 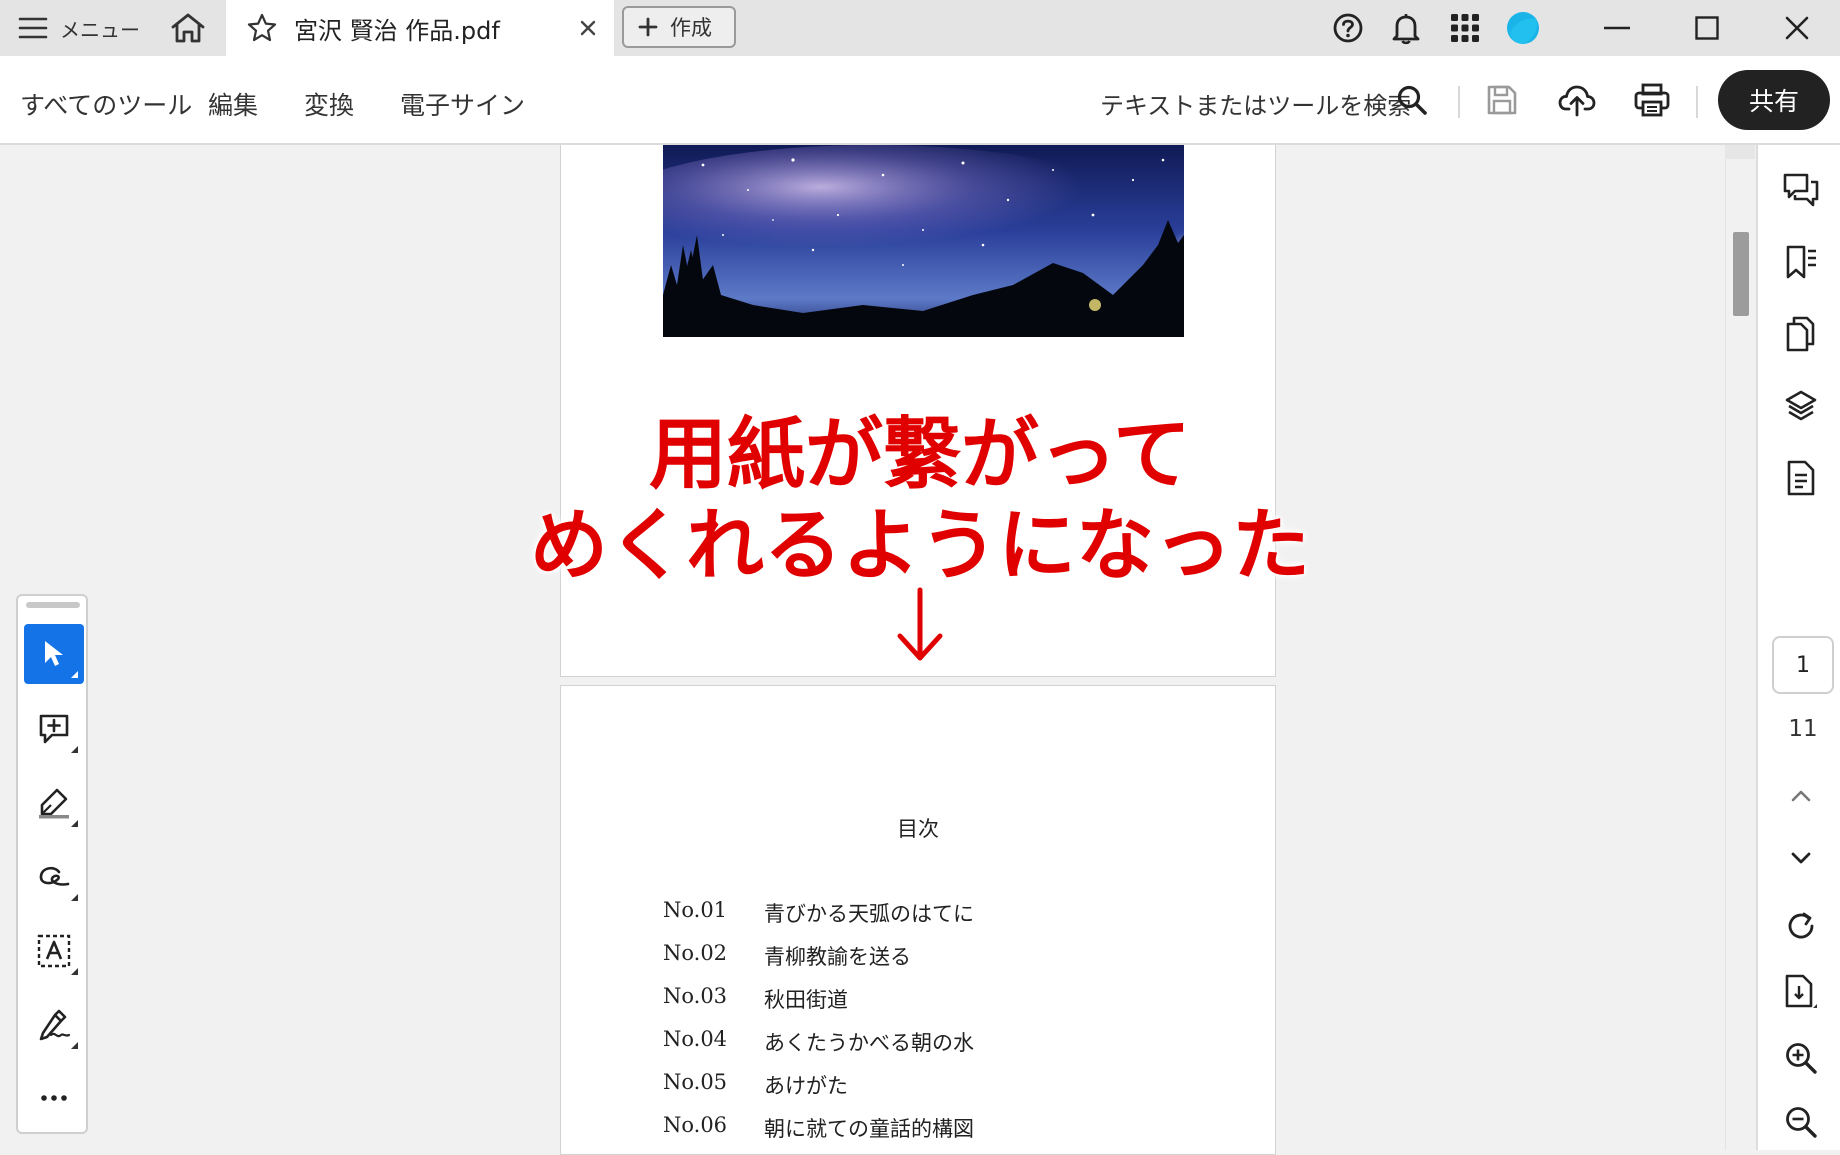 I want to click on layers-icon, so click(x=1801, y=406).